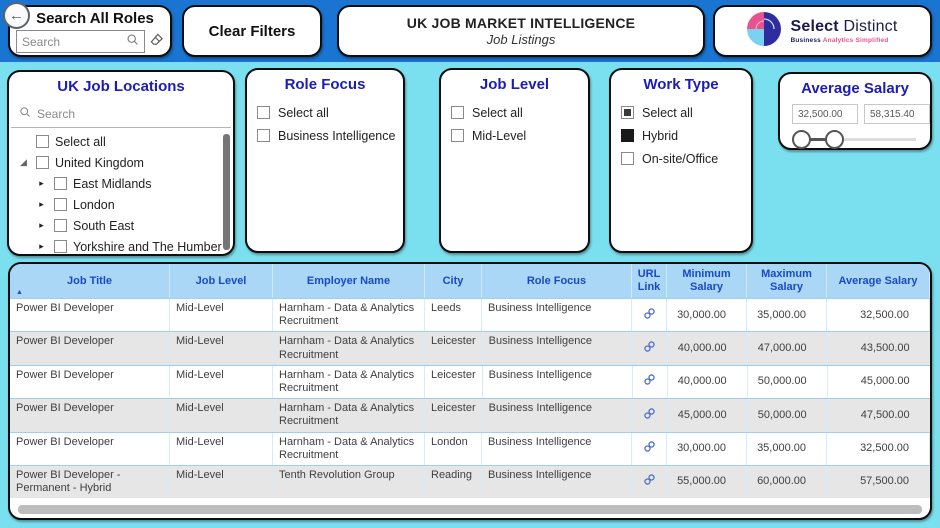 Image resolution: width=940 pixels, height=528 pixels. Describe the element at coordinates (41, 41) in the screenshot. I see `search-placeholder: Search` at that location.